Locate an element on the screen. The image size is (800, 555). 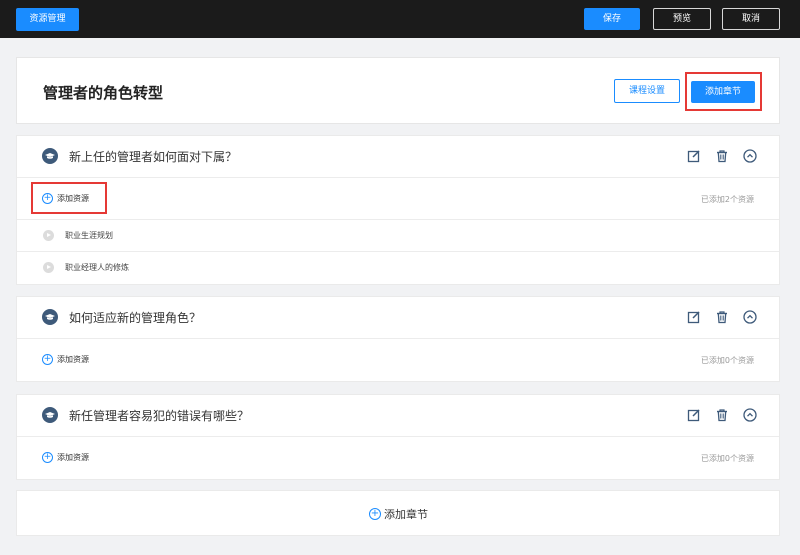
course-header: 管理者的角色转型 课程设置 添加章节 is located at coordinates (398, 90).